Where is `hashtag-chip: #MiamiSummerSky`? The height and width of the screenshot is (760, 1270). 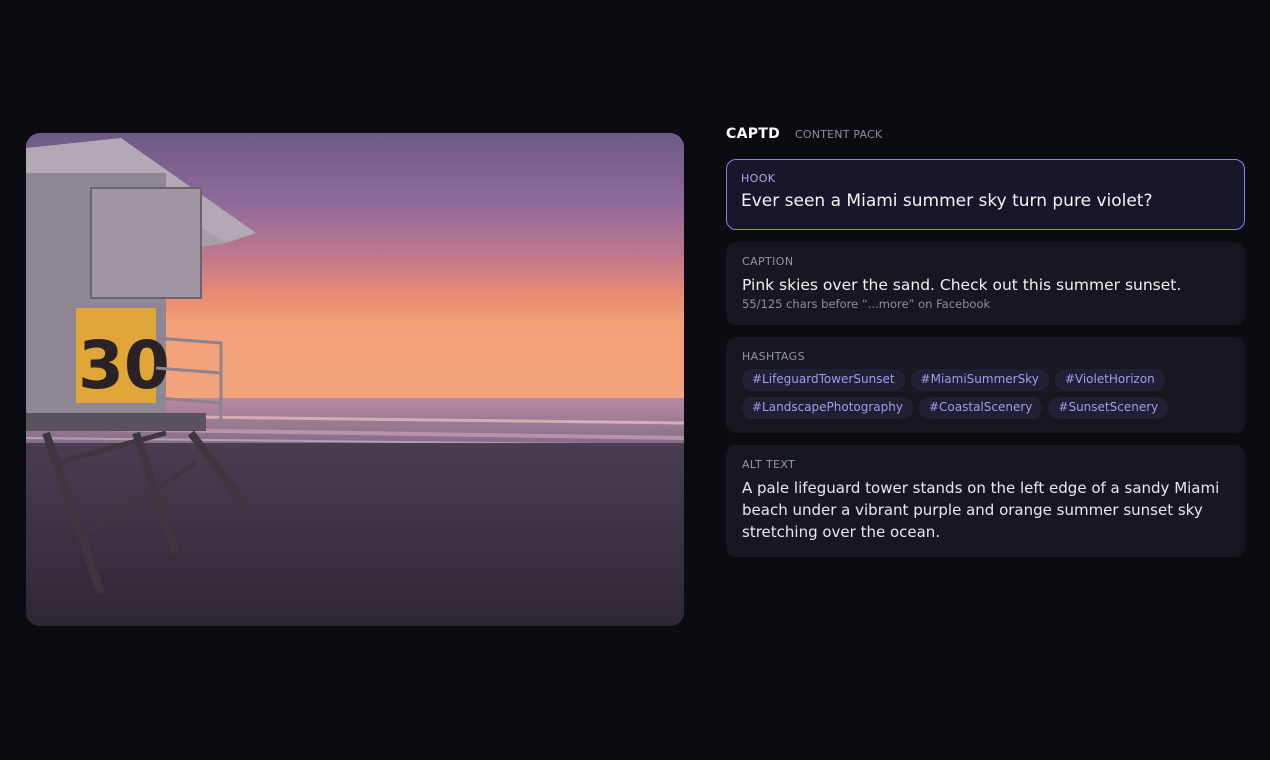 hashtag-chip: #MiamiSummerSky is located at coordinates (979, 380).